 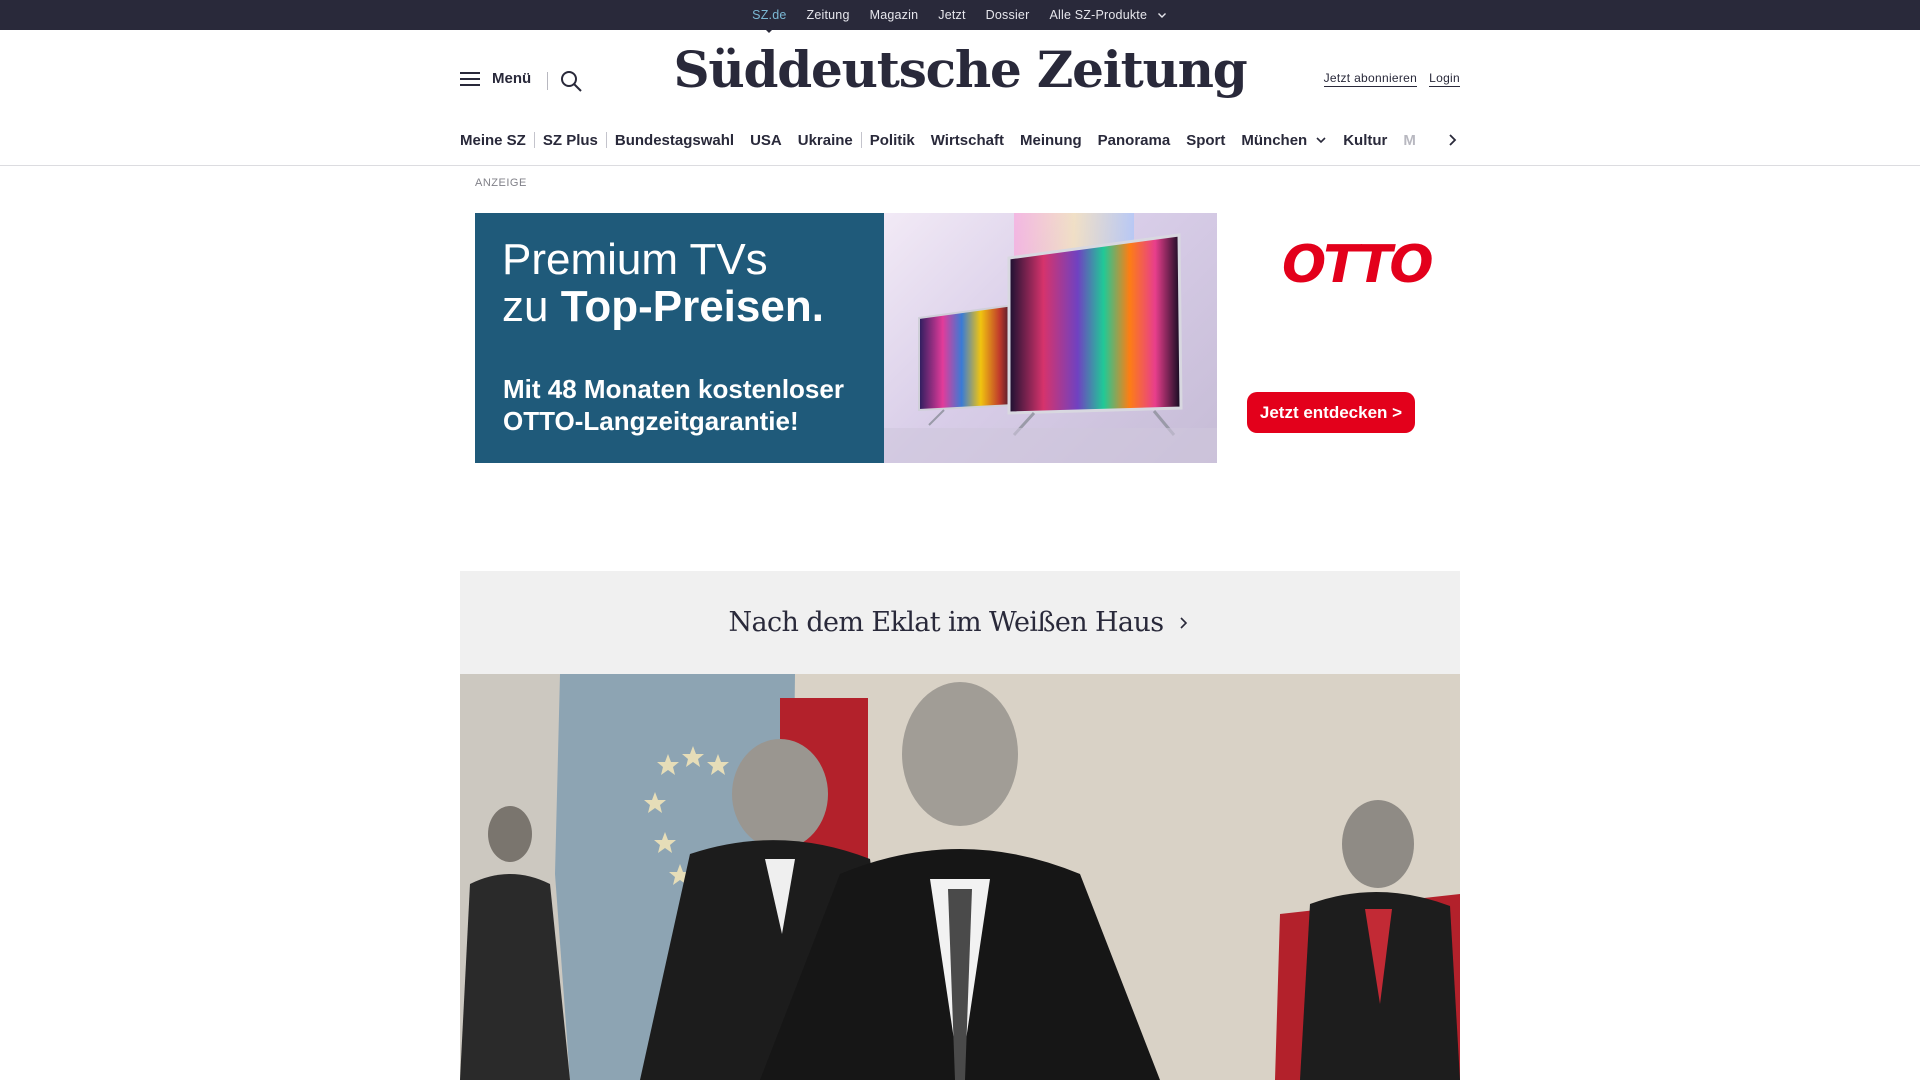 I want to click on nav-item-sport: Sport, so click(x=1205, y=140).